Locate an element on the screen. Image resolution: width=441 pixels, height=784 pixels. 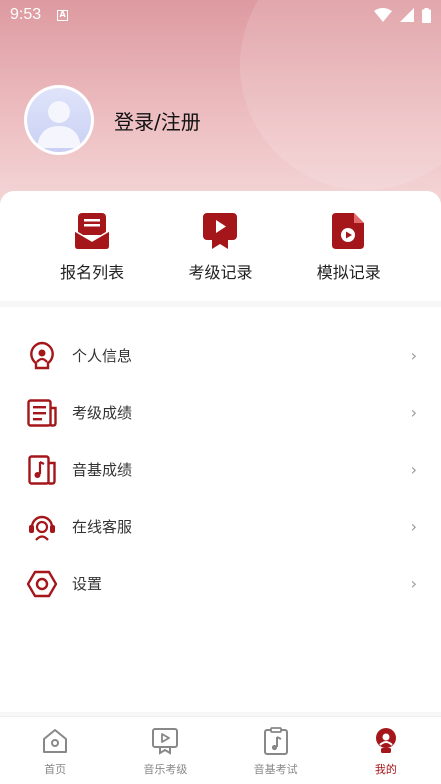
status-time: 9:53 is located at coordinates (26, 14).